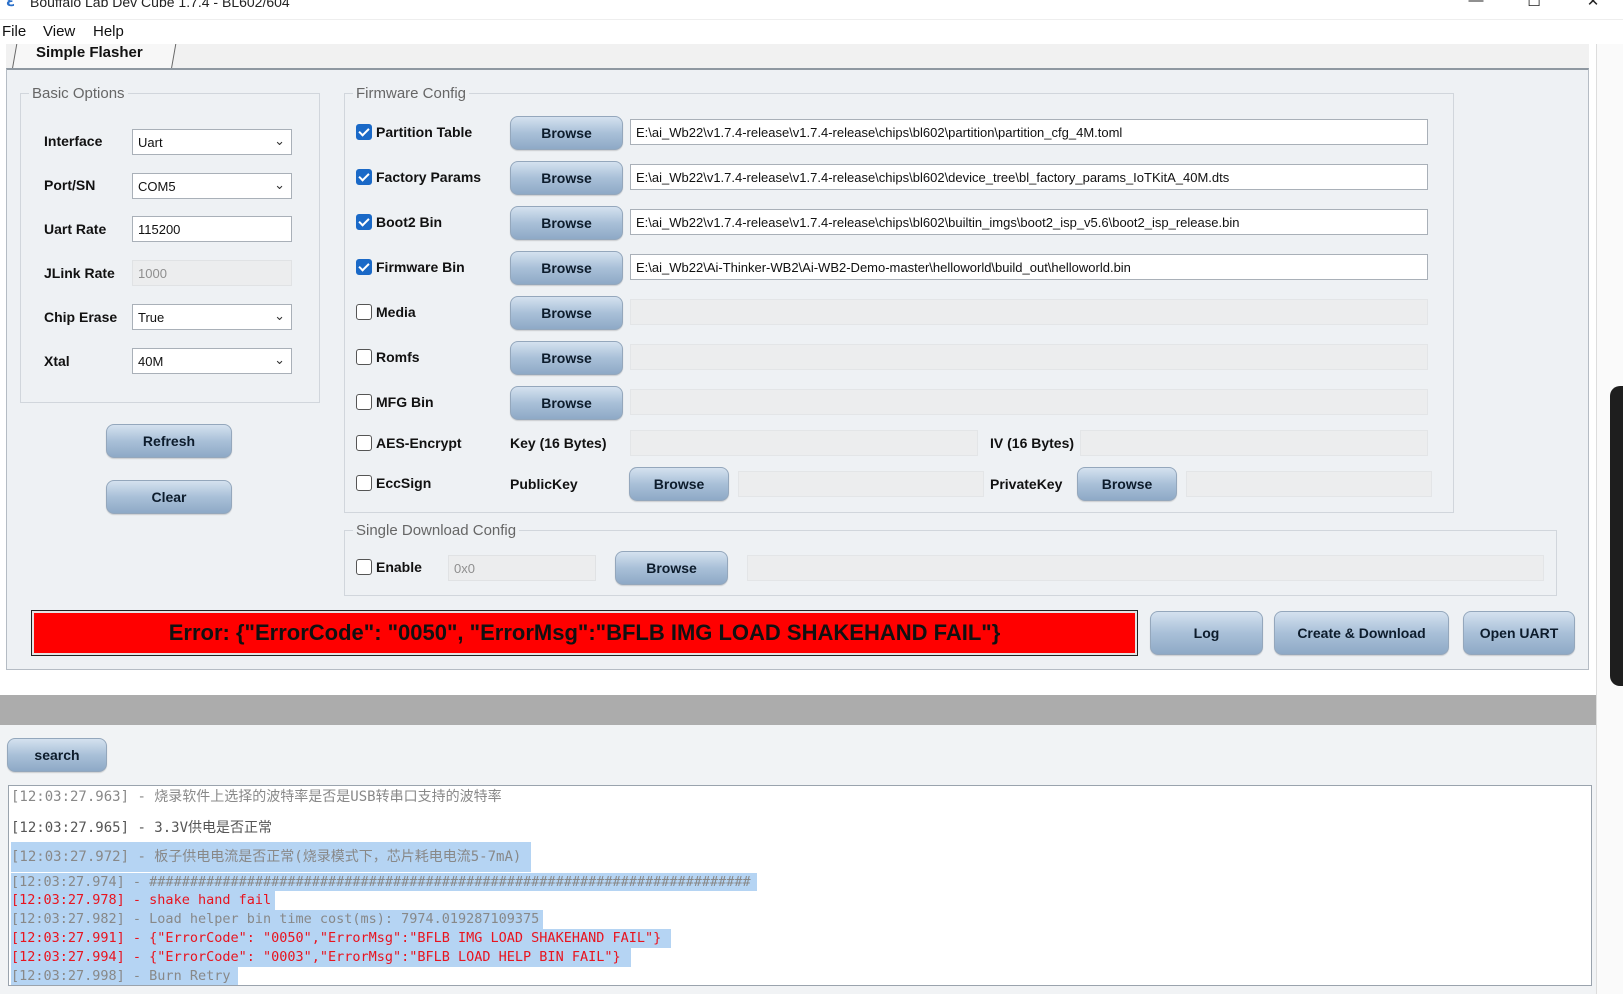 This screenshot has width=1623, height=994. I want to click on uart-rate-label: Uart Rate, so click(75, 229).